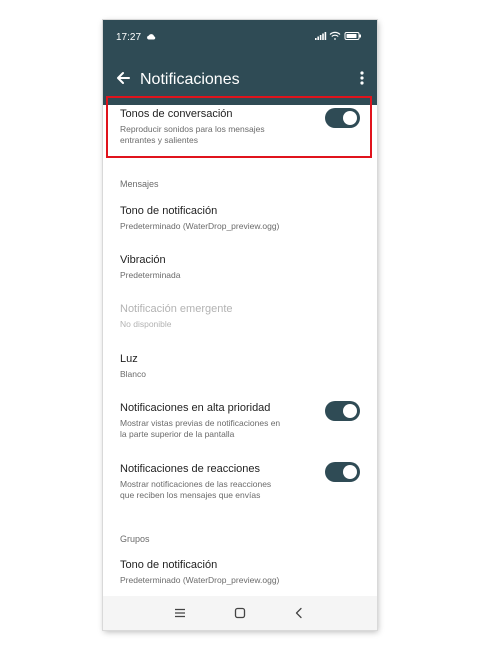 This screenshot has height=650, width=480. Describe the element at coordinates (352, 36) in the screenshot. I see `battery-icon` at that location.